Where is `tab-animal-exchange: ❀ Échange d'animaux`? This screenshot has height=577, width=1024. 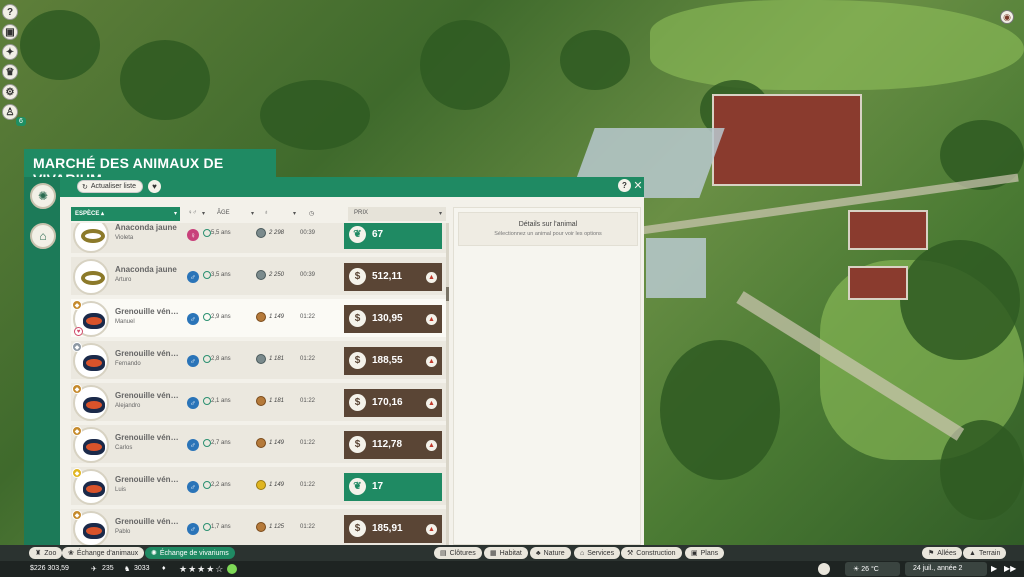 tab-animal-exchange: ❀ Échange d'animaux is located at coordinates (103, 553).